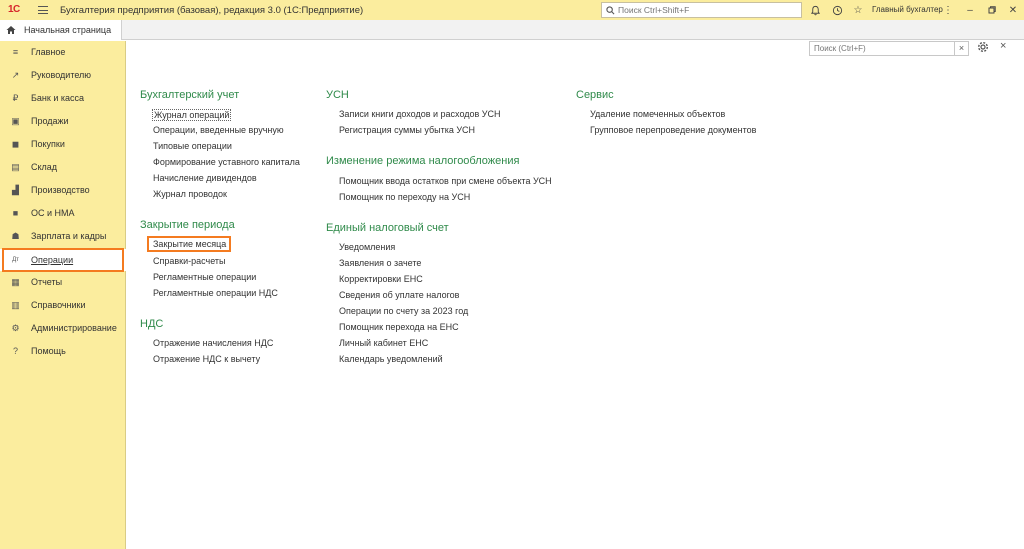  I want to click on link-usn-transition-assistant: Помощник по переходу на УСН, so click(404, 197).